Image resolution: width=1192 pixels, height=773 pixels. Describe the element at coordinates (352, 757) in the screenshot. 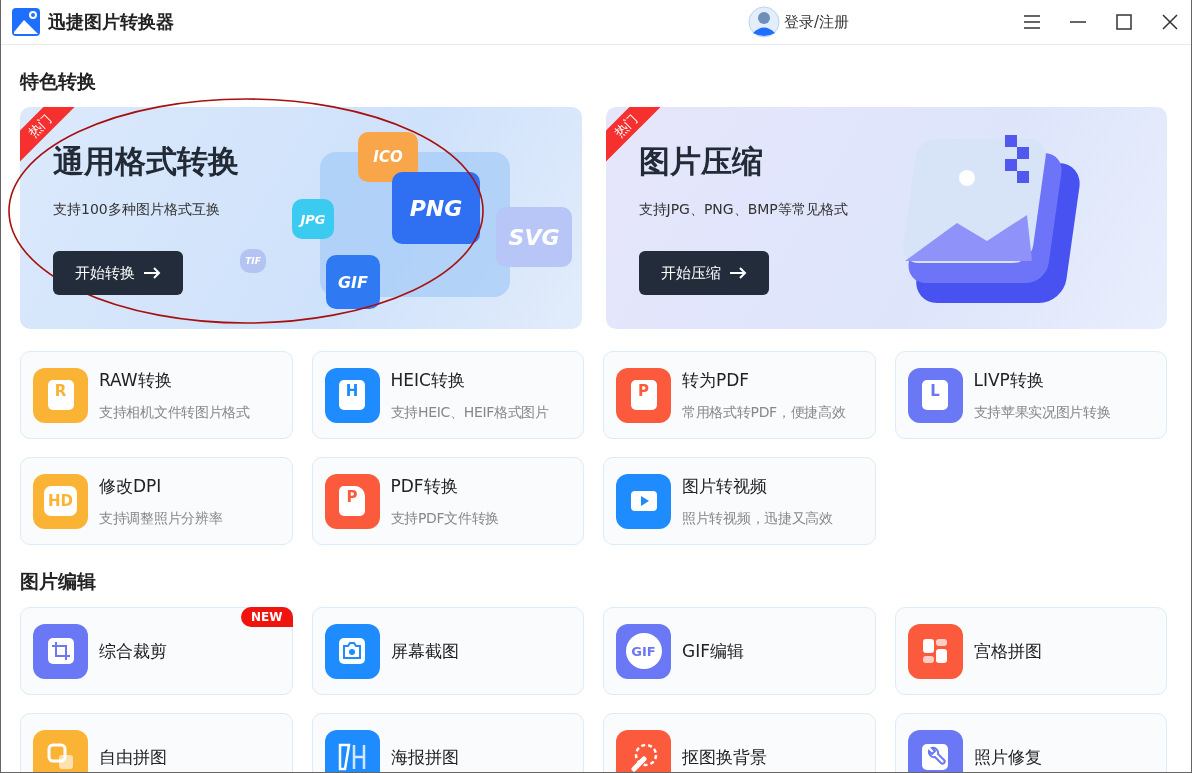

I see `poster-icon` at that location.